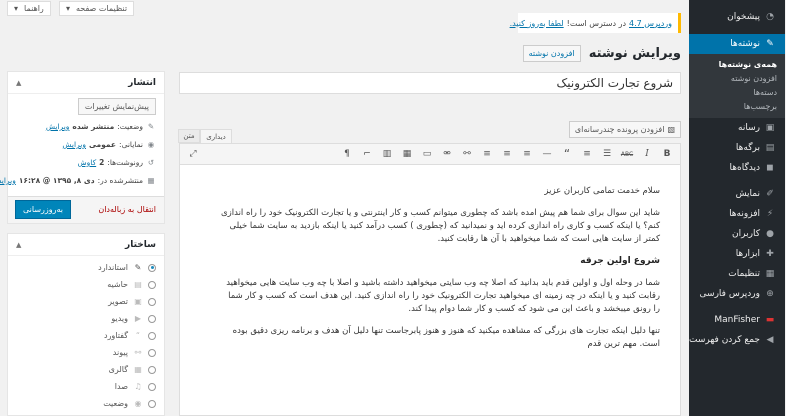 Image resolution: width=786 pixels, height=416 pixels. What do you see at coordinates (488, 154) in the screenshot?
I see `align-right-icon: ≡` at bounding box center [488, 154].